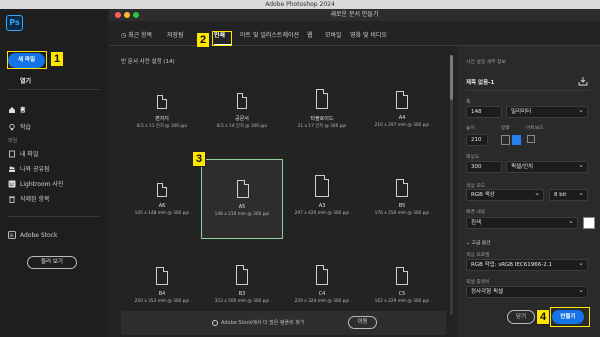 This screenshot has width=600, height=337. Describe the element at coordinates (242, 214) in the screenshot. I see `preset-dimensions: 148 x 210 mm @ 300 ppi` at that location.